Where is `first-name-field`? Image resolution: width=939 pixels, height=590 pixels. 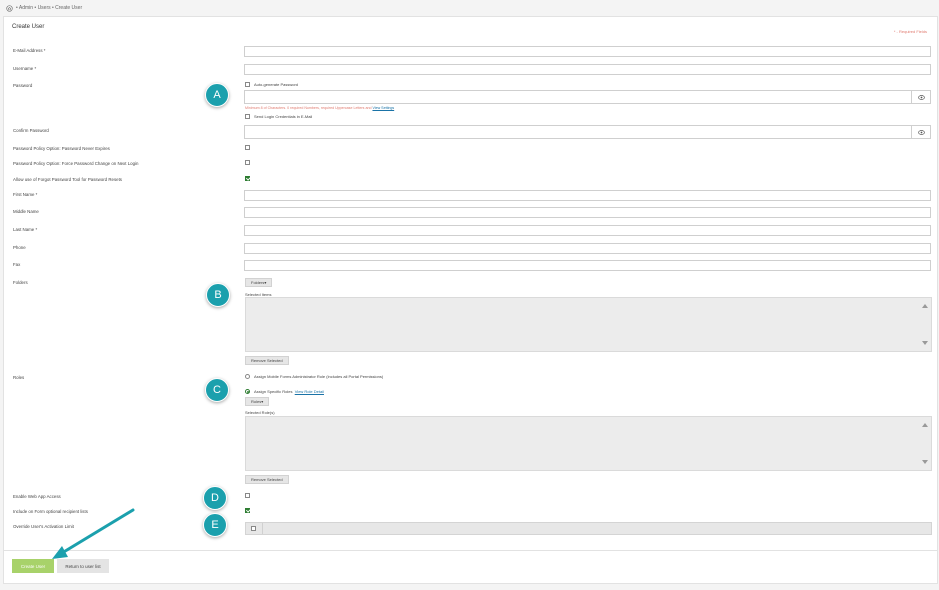 first-name-field is located at coordinates (587, 195).